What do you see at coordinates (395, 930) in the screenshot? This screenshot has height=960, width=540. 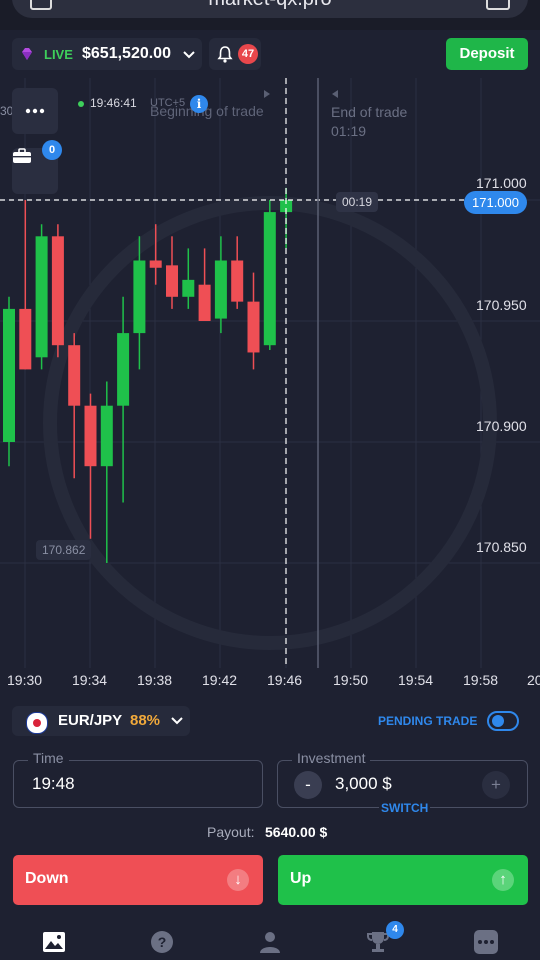 I see `tournaments-badge: 4` at bounding box center [395, 930].